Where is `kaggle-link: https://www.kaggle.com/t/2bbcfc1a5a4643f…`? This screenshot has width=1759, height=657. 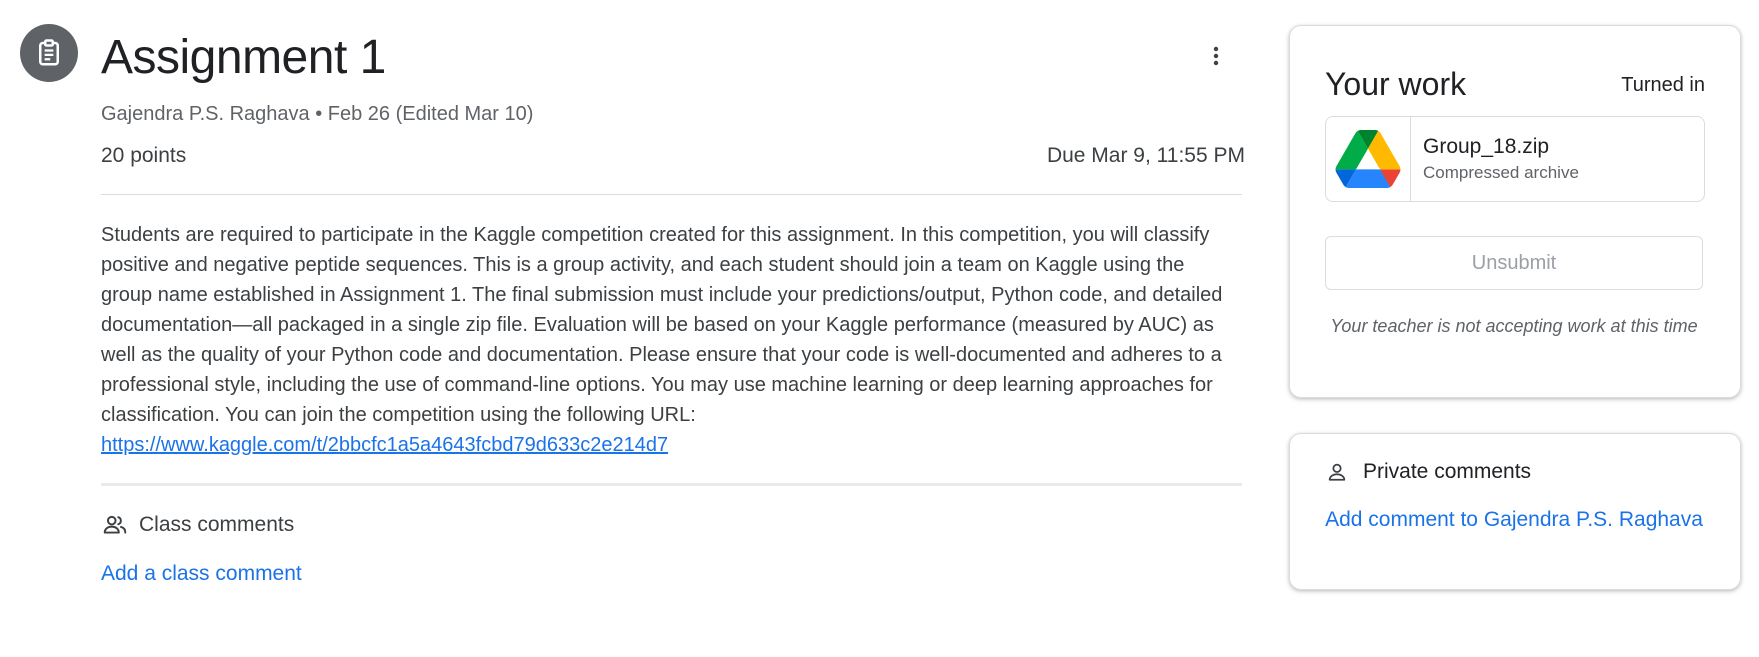 kaggle-link: https://www.kaggle.com/t/2bbcfc1a5a4643f… is located at coordinates (384, 445).